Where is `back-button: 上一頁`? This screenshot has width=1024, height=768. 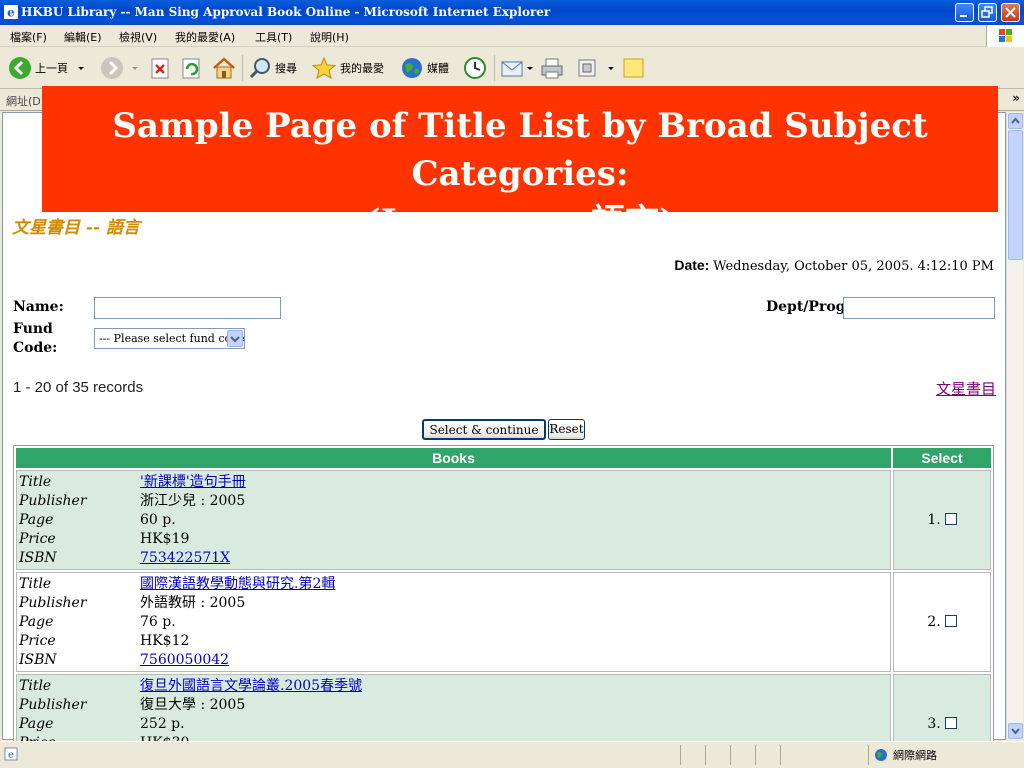
back-button: 上一頁 is located at coordinates (47, 68).